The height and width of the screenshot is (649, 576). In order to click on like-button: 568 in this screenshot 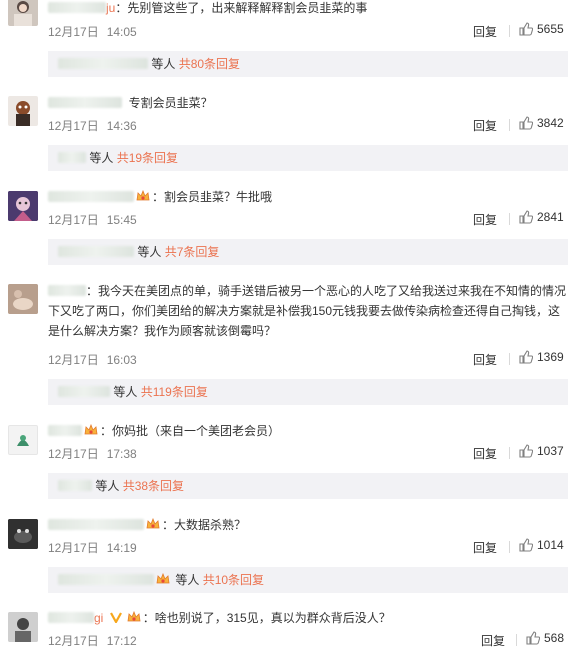, I will do `click(545, 638)`.